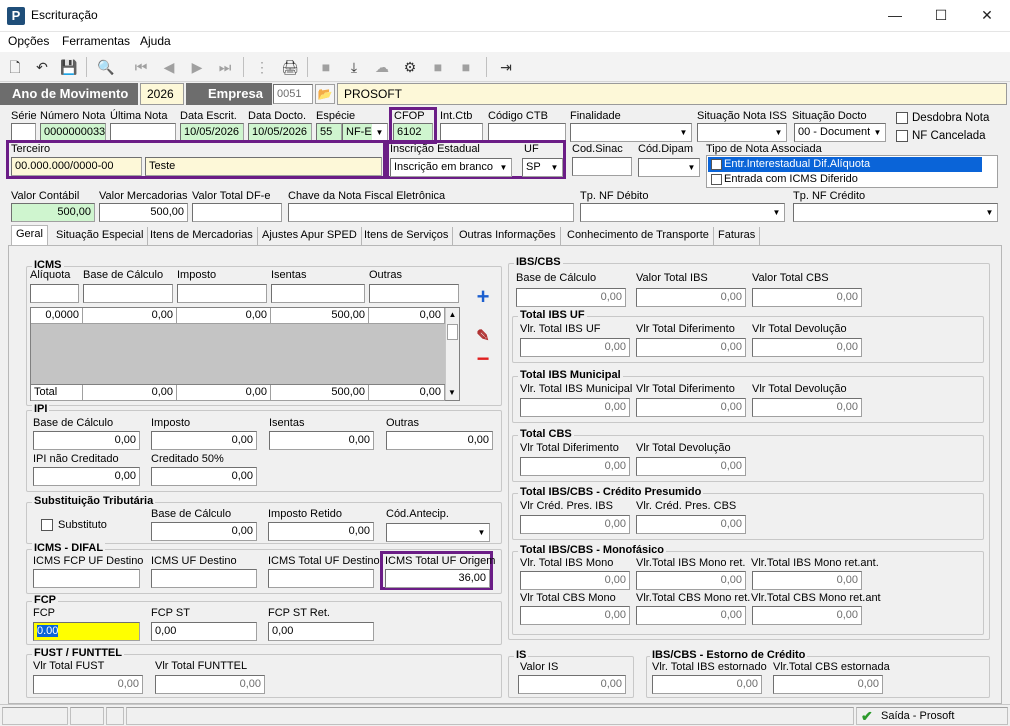  Describe the element at coordinates (631, 132) in the screenshot. I see `finalidade-select: ▼` at that location.